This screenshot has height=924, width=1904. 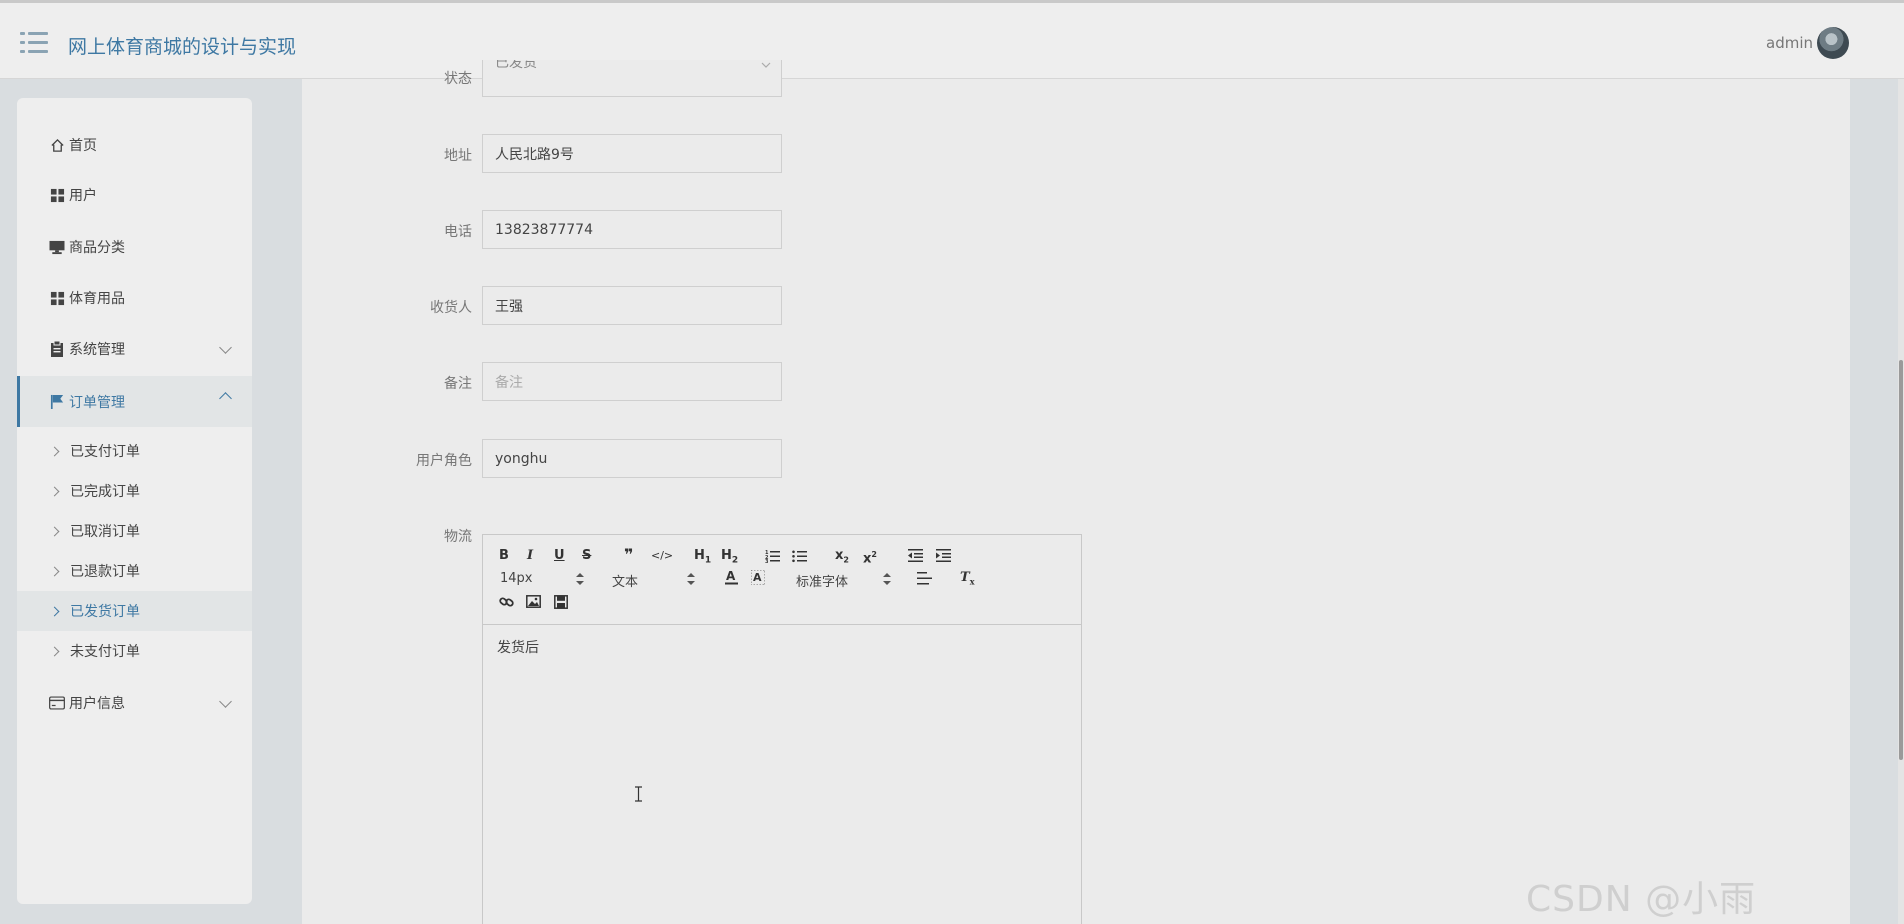 What do you see at coordinates (134, 247) in the screenshot?
I see `sidebar-item-category: 商品分类` at bounding box center [134, 247].